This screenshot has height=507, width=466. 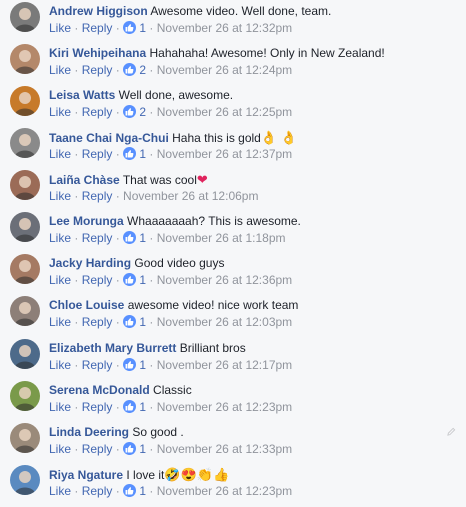 What do you see at coordinates (224, 28) in the screenshot?
I see `timestamp: November 26 at 12:32pm` at bounding box center [224, 28].